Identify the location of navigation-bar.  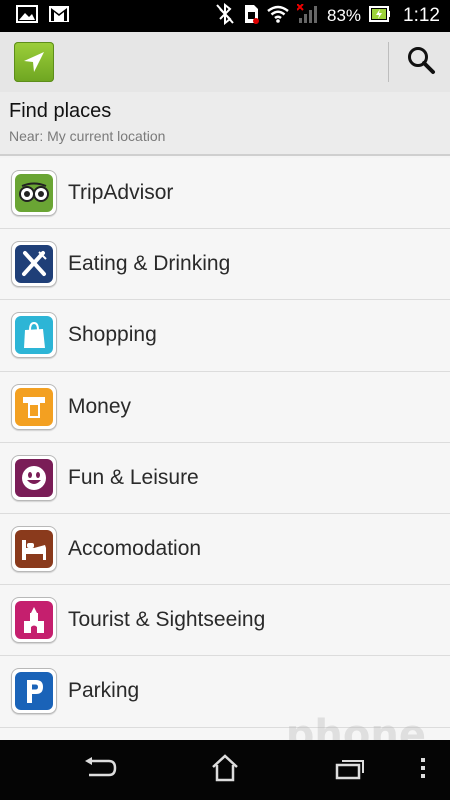
(225, 770).